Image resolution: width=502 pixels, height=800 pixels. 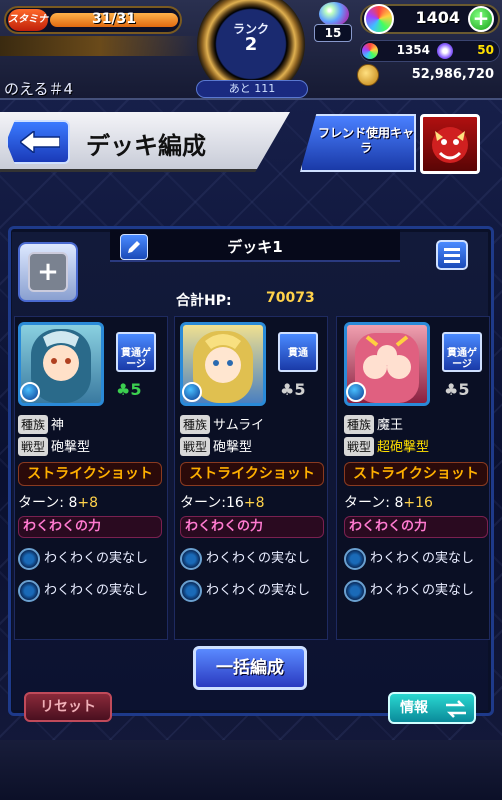 I want to click on ability-tile-3: 貫通ゲージ, so click(x=462, y=352).